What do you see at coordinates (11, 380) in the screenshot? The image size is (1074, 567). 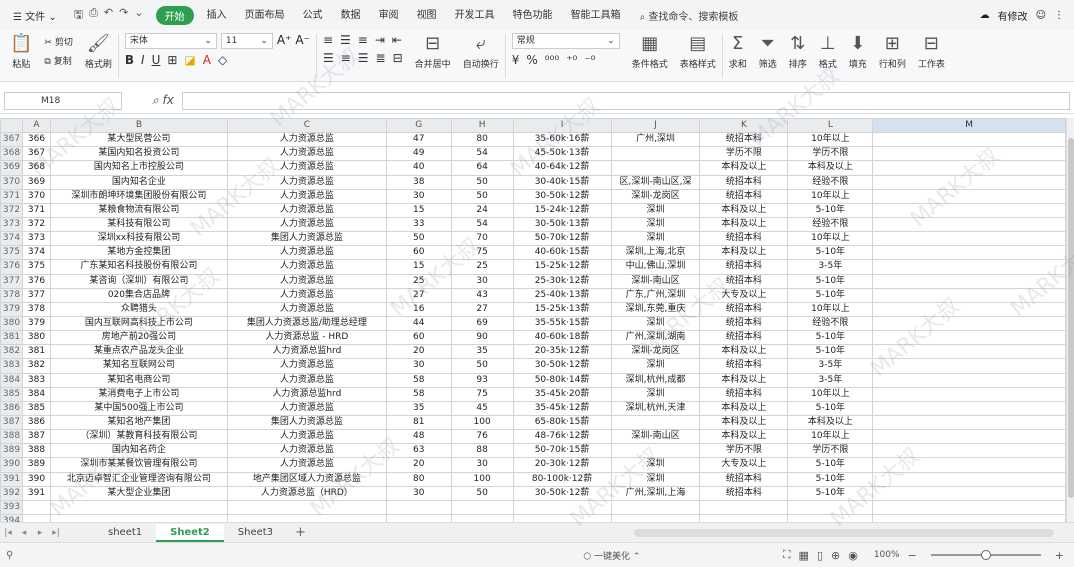 I see `row-number: 384` at bounding box center [11, 380].